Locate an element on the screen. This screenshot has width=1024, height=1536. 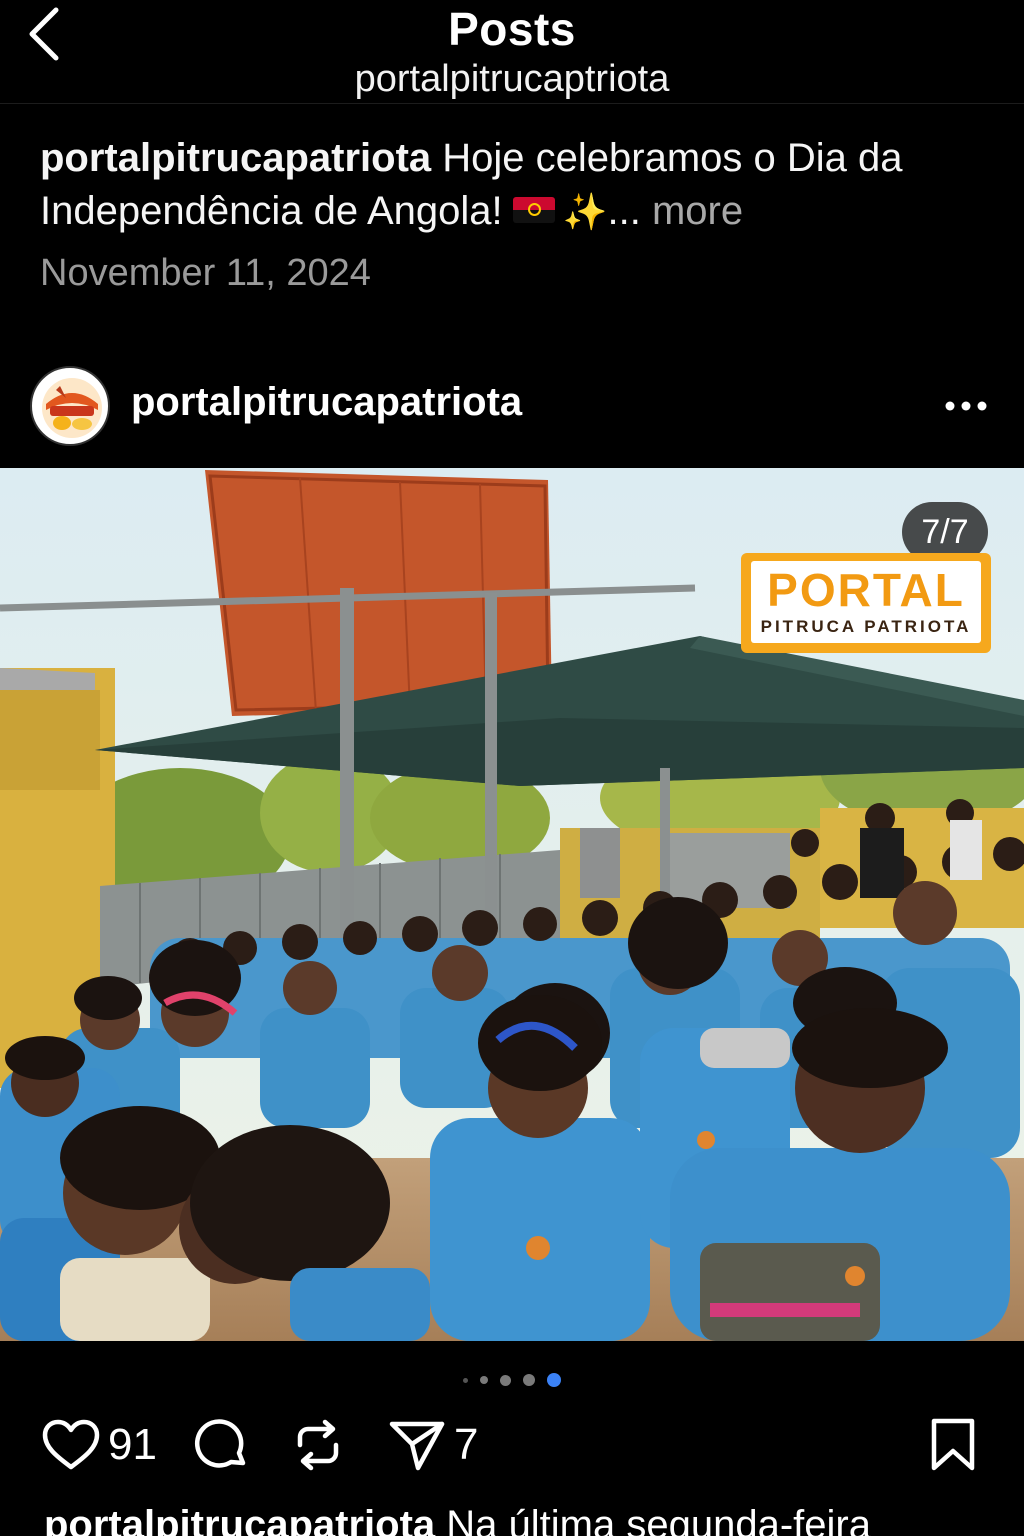
watermark-title: PORTAL is located at coordinates (866, 590).